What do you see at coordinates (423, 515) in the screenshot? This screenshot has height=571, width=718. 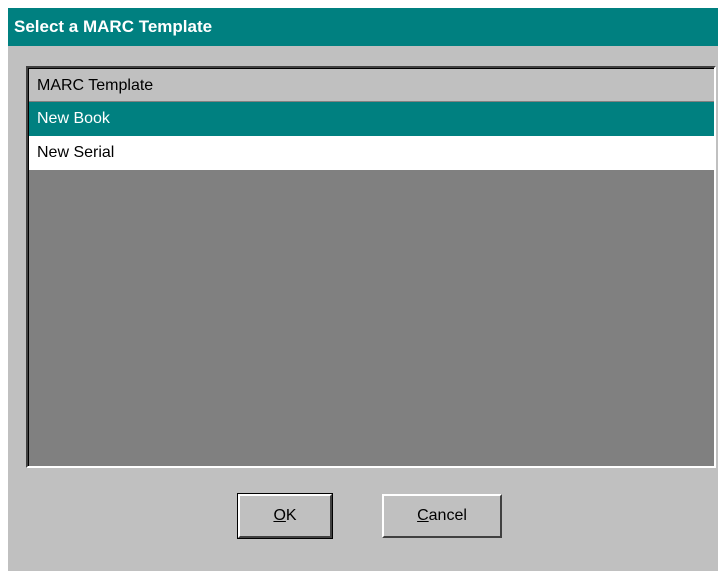 I see `cancel-mnemonic: C` at bounding box center [423, 515].